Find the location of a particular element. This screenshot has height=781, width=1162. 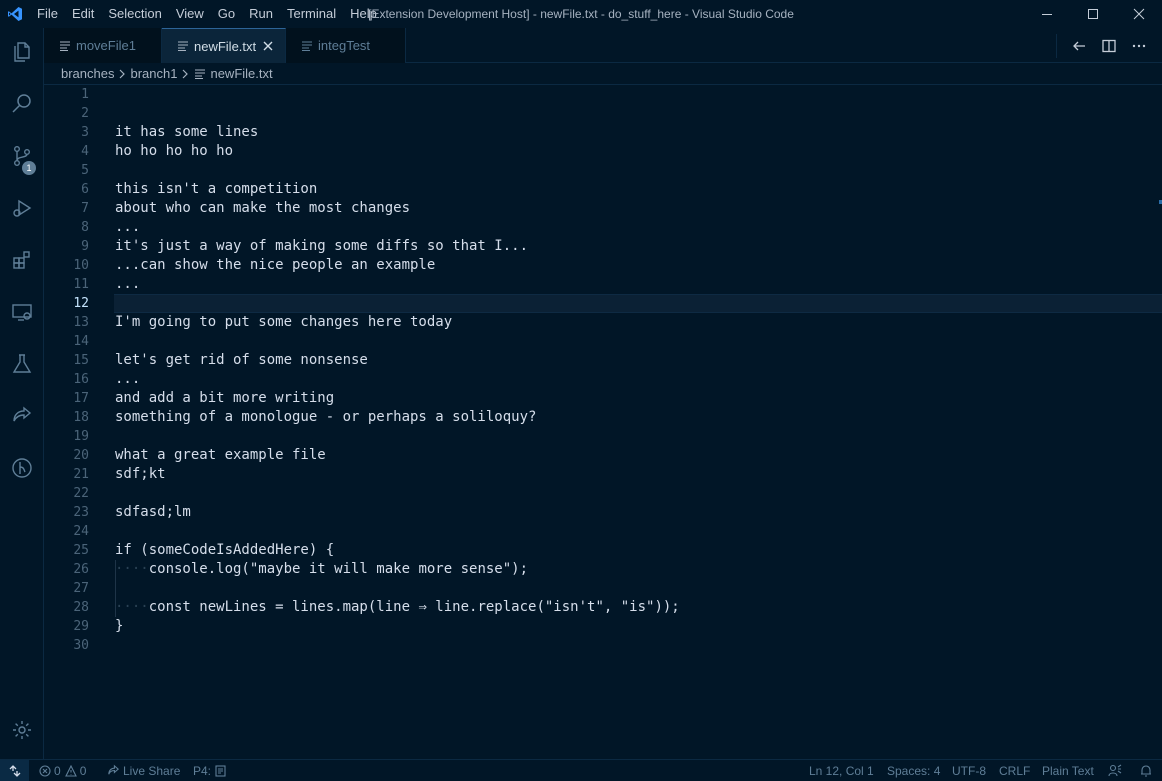

cursor-position: Ln 12, Col 1 is located at coordinates (841, 770).